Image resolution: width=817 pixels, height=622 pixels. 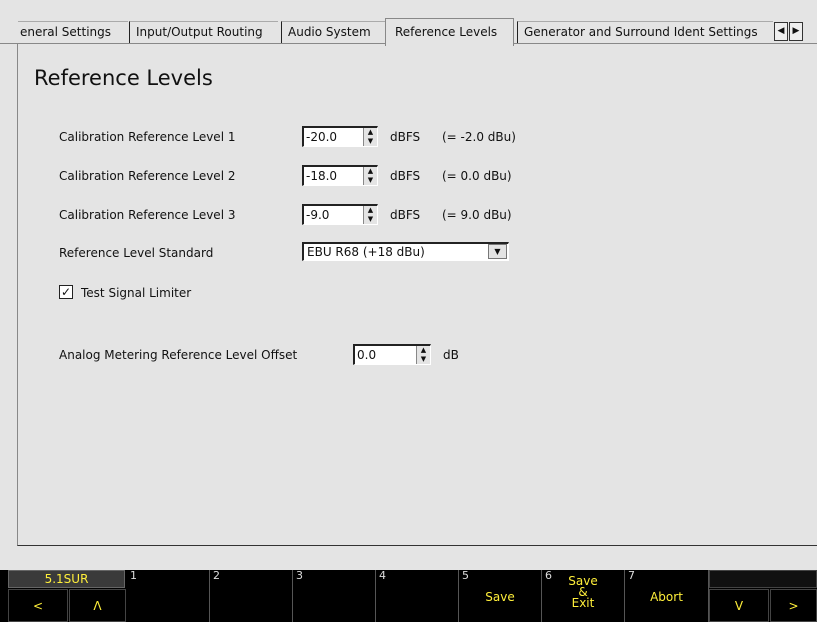 I want to click on save-label: Save, so click(x=500, y=597).